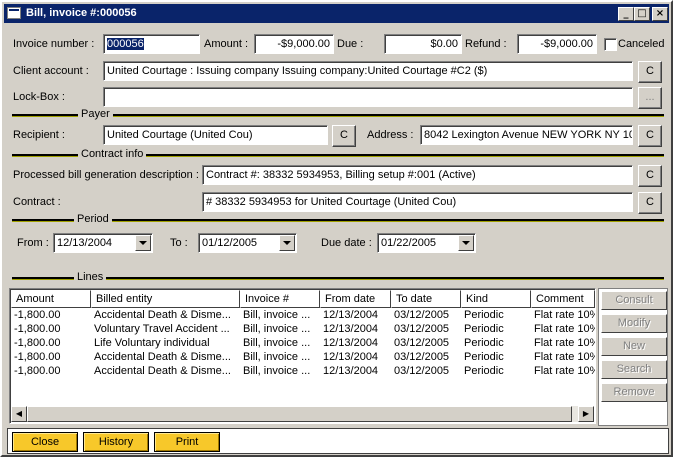 This screenshot has width=673, height=457. I want to click on to-date-value: 01/12/2005, so click(230, 243).